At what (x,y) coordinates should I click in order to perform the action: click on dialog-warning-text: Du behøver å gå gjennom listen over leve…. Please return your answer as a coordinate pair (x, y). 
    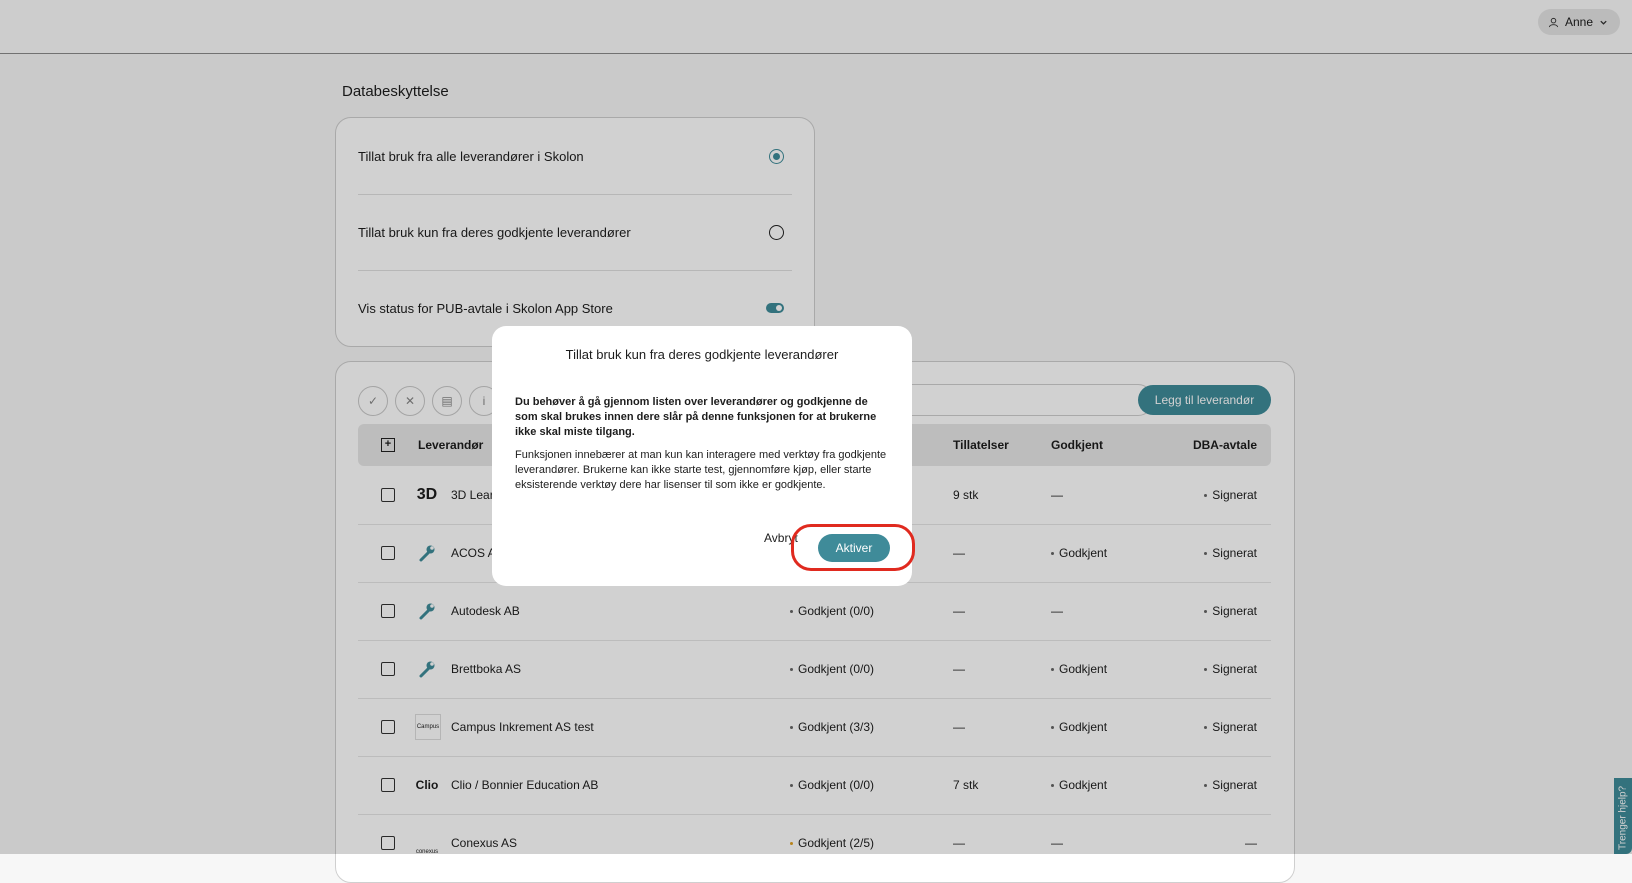
    Looking at the image, I should click on (696, 417).